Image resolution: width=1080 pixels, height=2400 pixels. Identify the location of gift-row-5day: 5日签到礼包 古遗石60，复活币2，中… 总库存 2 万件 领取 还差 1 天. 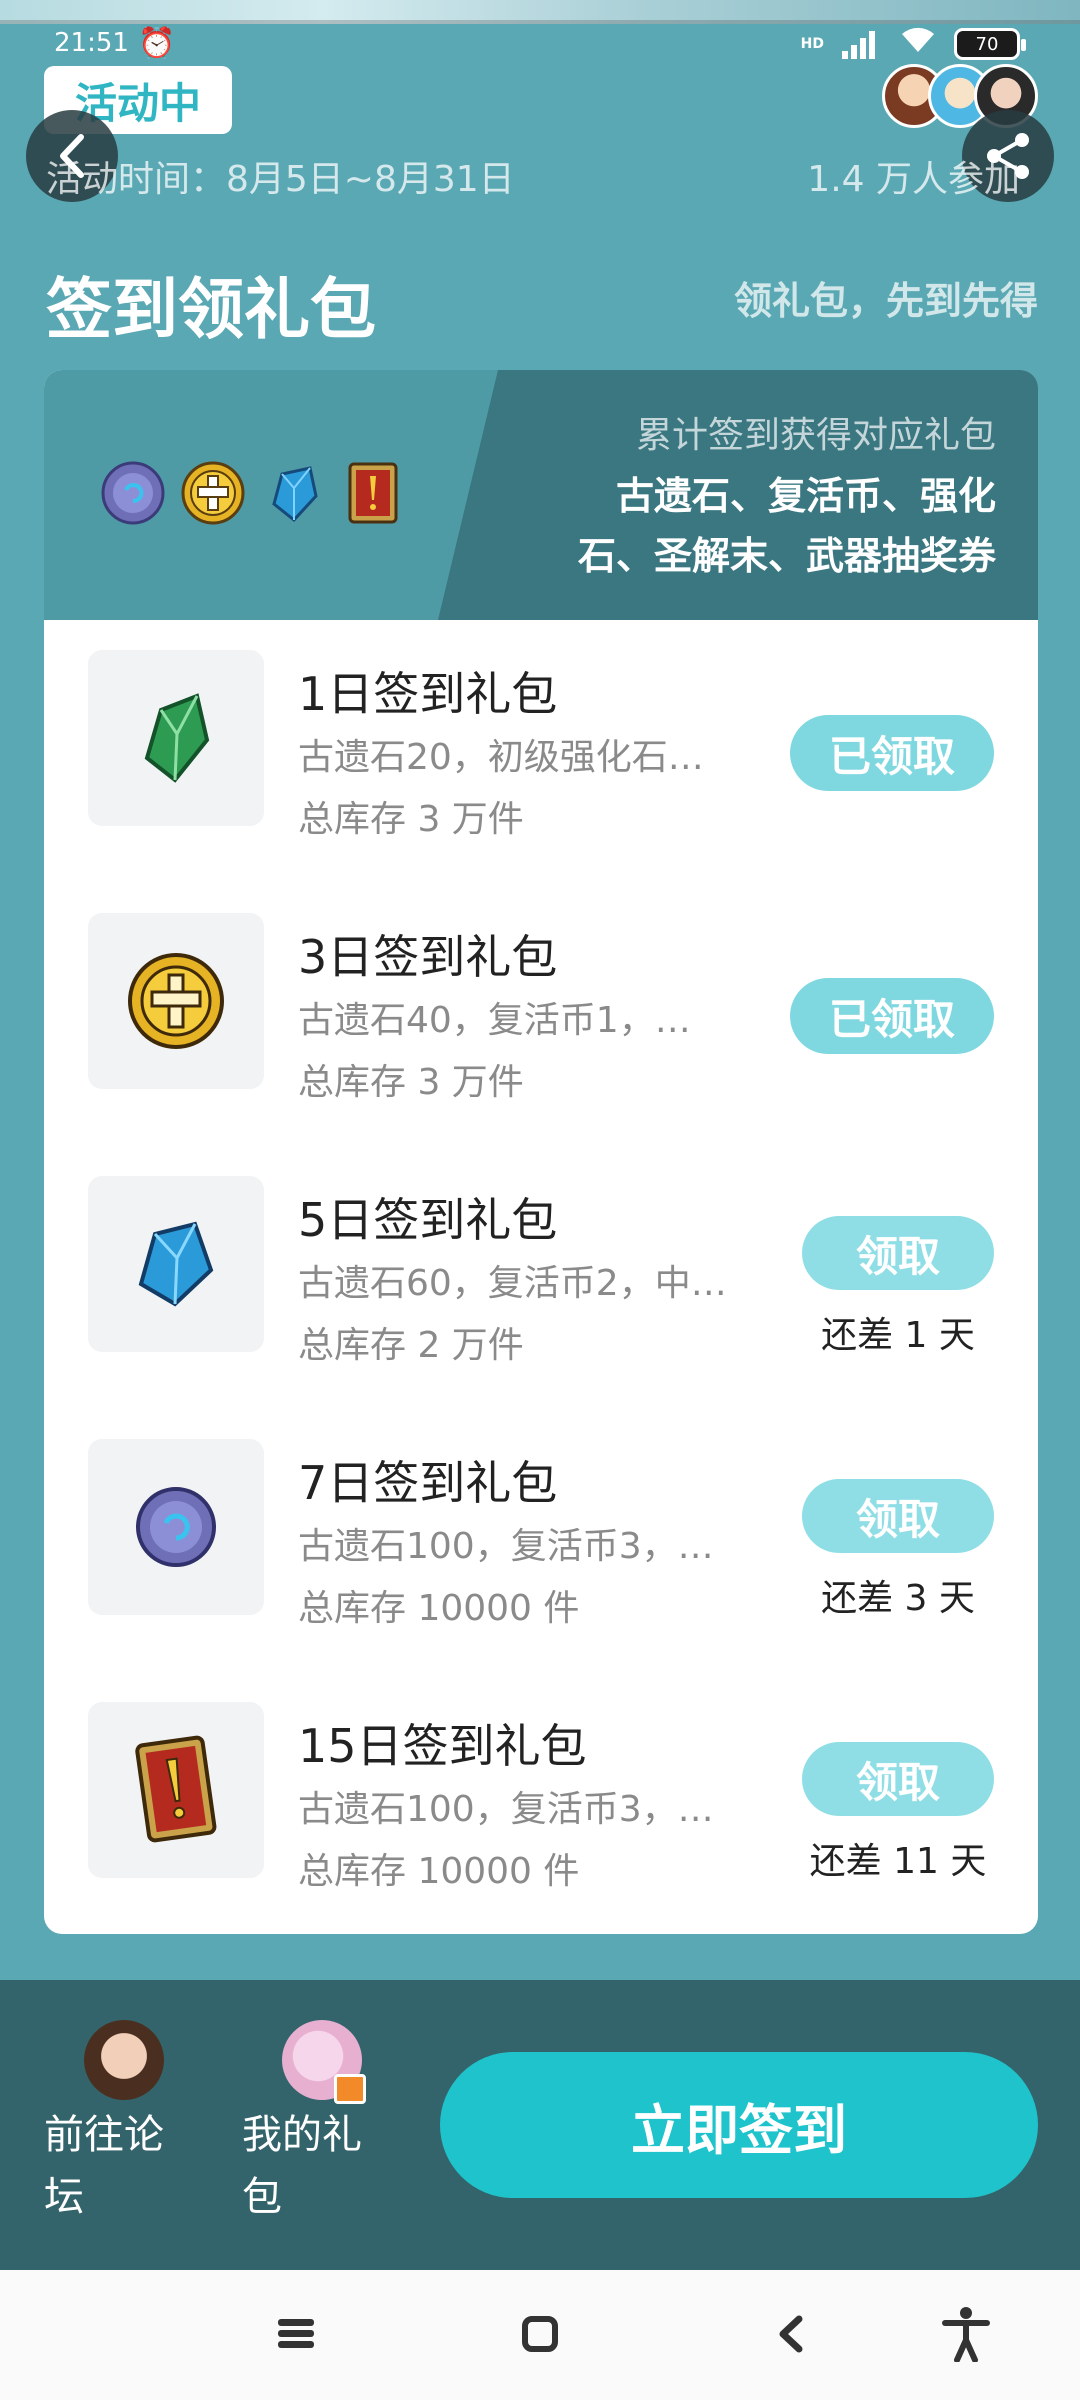
(541, 1277).